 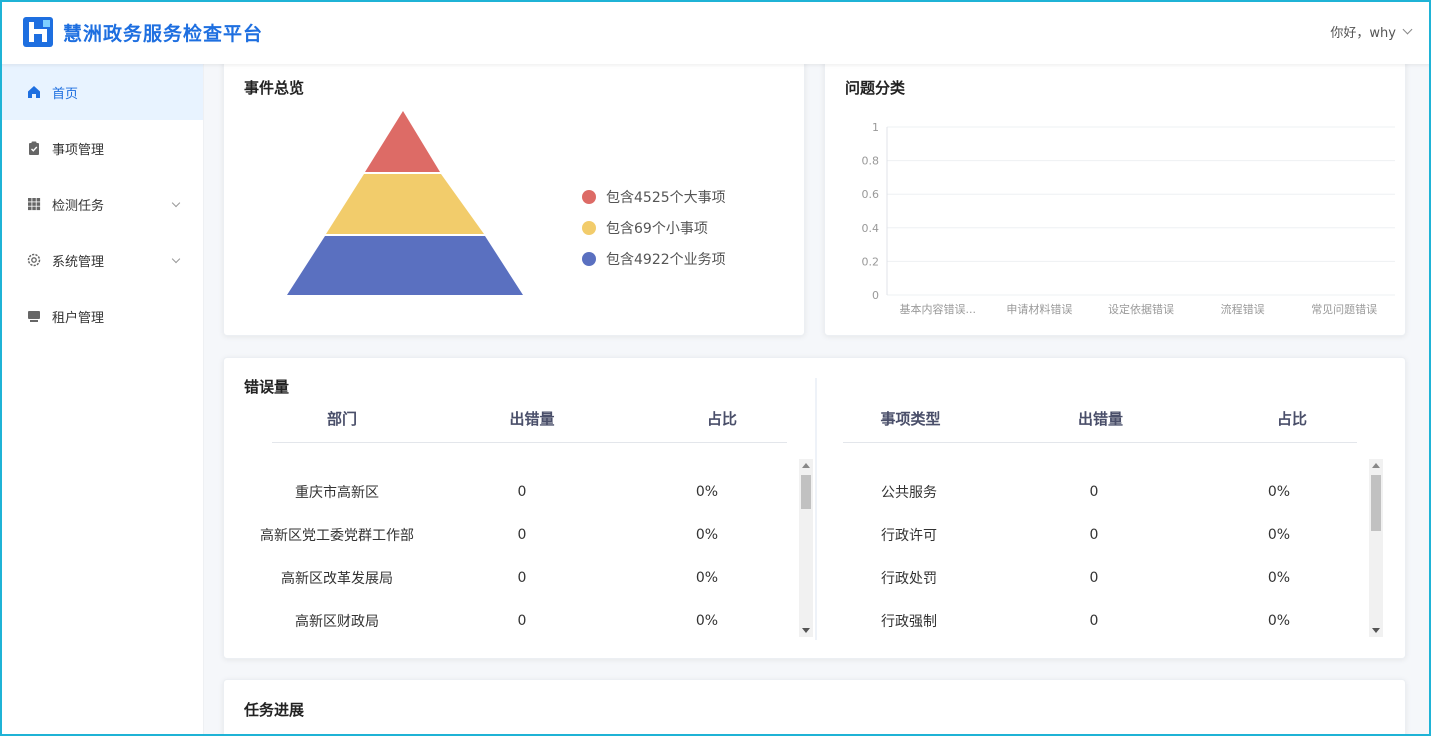 I want to click on sidebar-item-item-management: 事项管理, so click(x=102, y=148).